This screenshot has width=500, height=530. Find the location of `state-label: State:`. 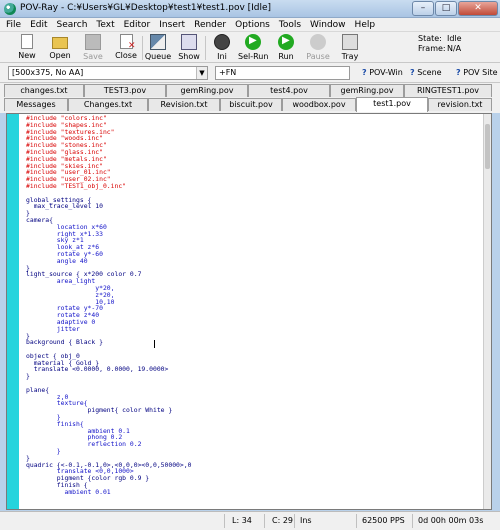

state-label: State: is located at coordinates (430, 38).